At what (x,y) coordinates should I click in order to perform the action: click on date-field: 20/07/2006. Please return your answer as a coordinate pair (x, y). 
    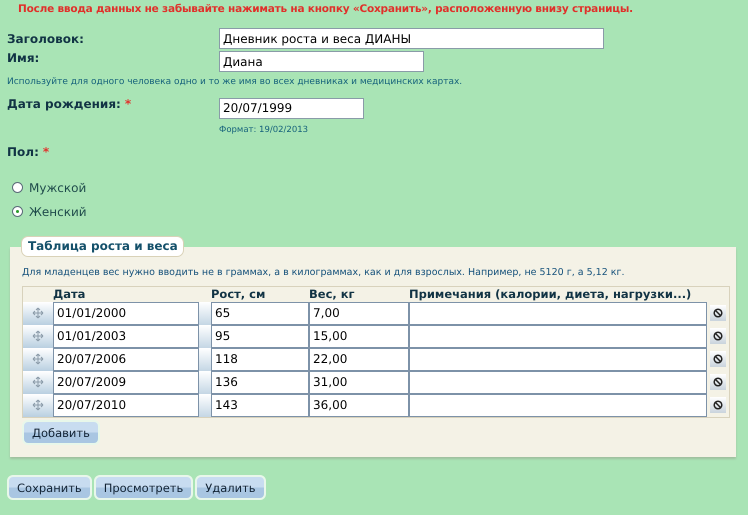
    Looking at the image, I should click on (126, 359).